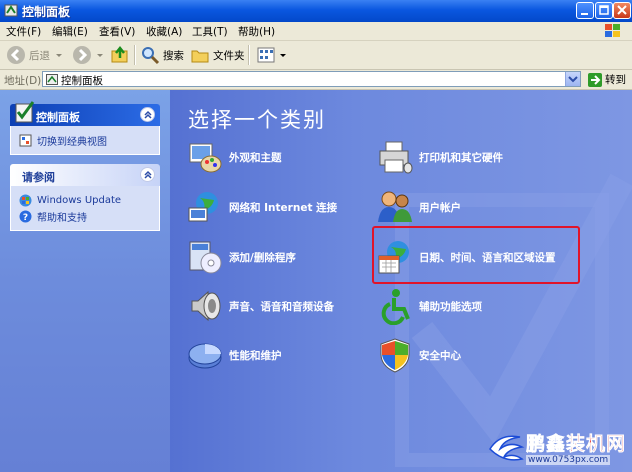  I want to click on site-watermark: 鹏鑫装机网 www.0753px.com, so click(559, 449).